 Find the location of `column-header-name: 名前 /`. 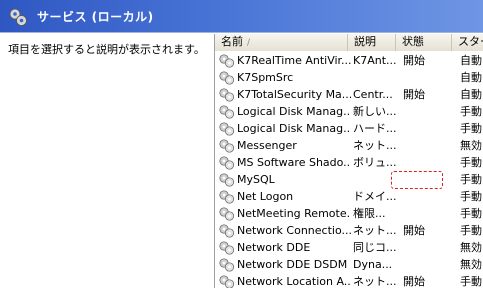

column-header-name: 名前 / is located at coordinates (281, 42).